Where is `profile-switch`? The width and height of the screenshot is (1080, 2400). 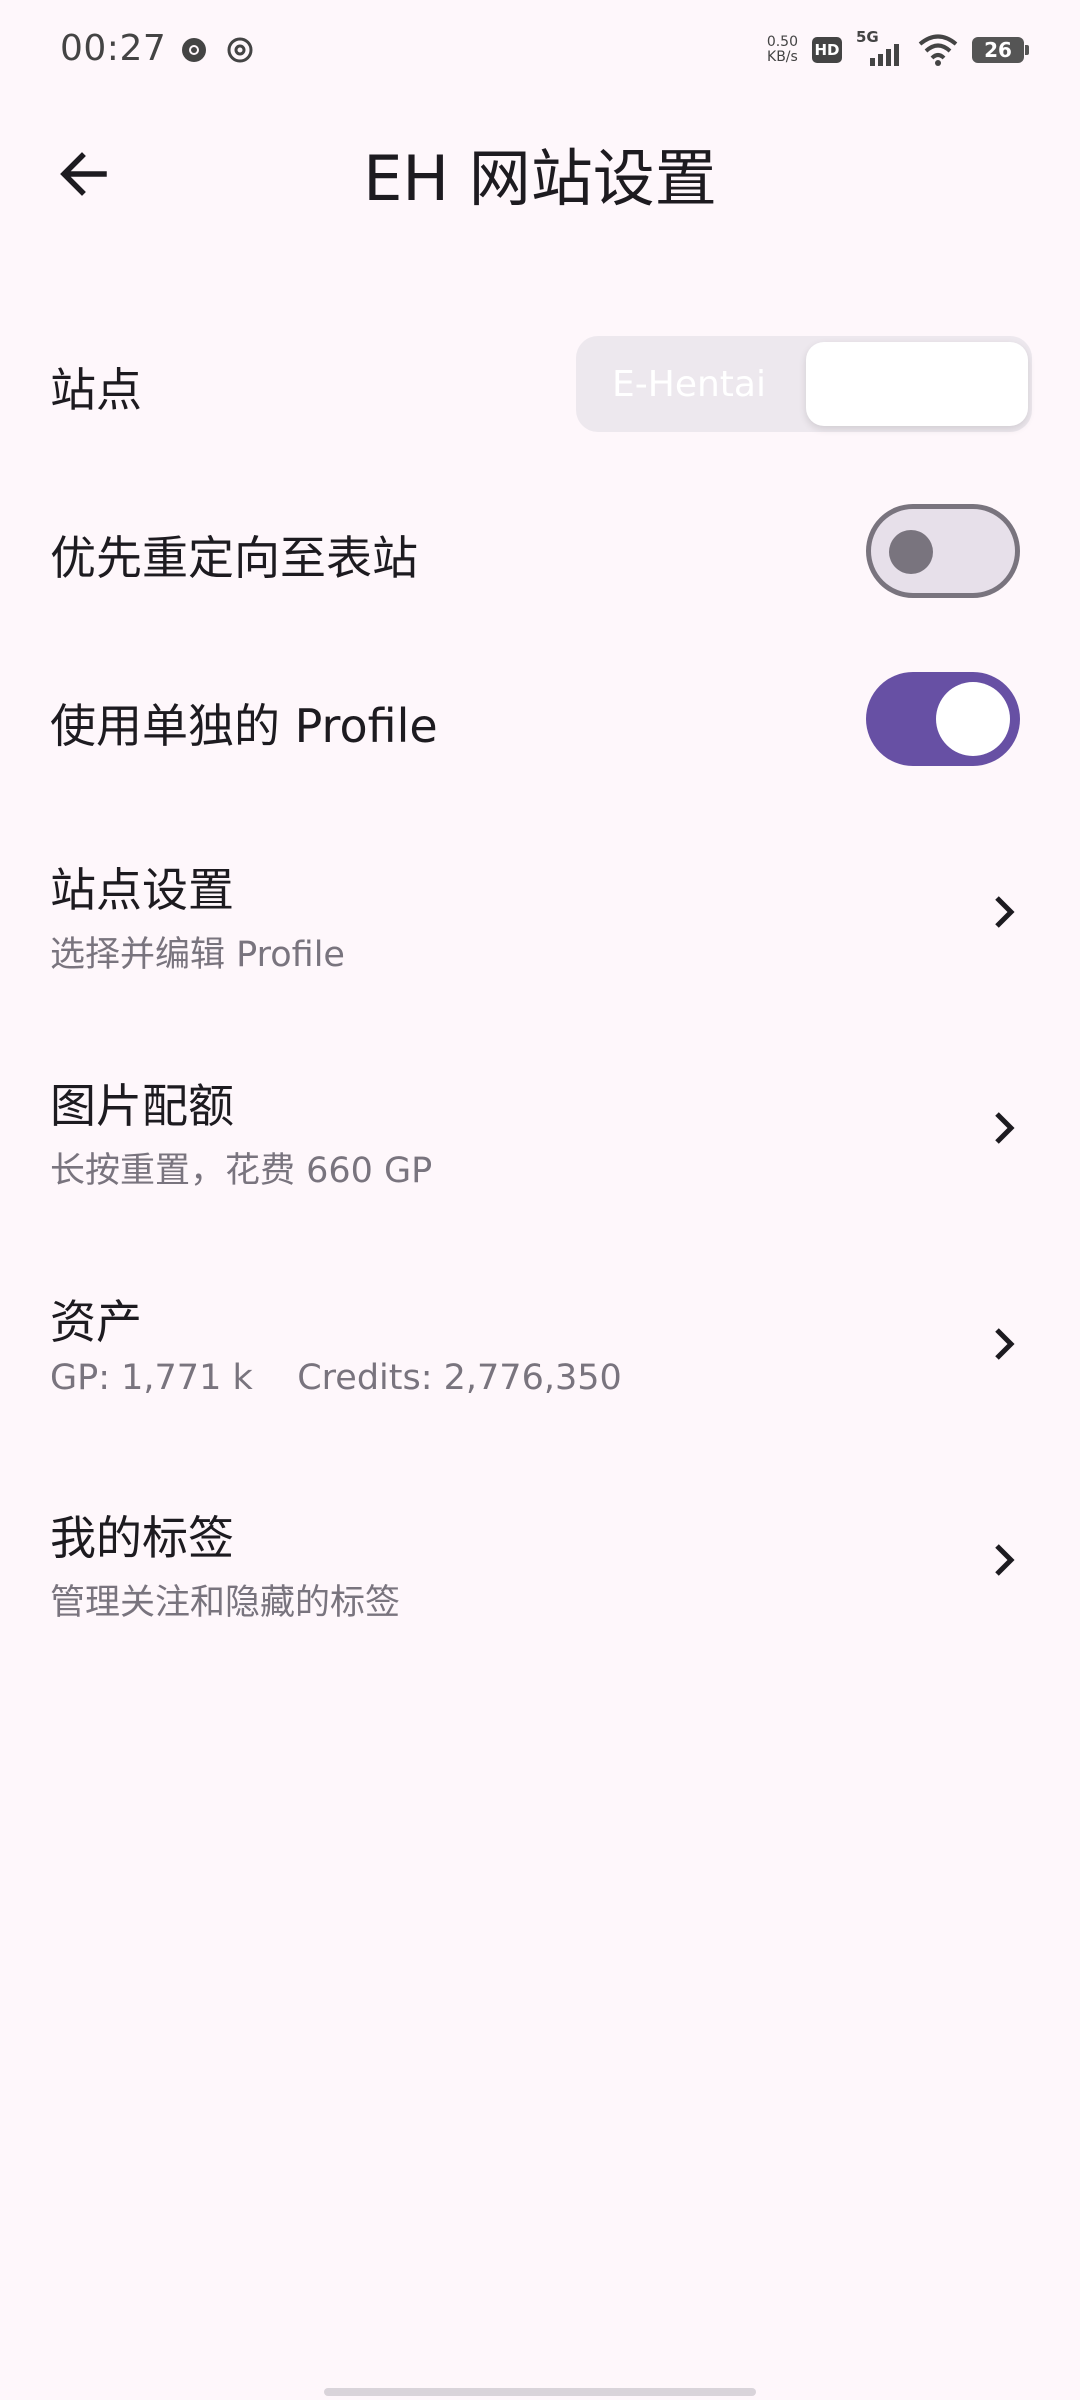 profile-switch is located at coordinates (943, 719).